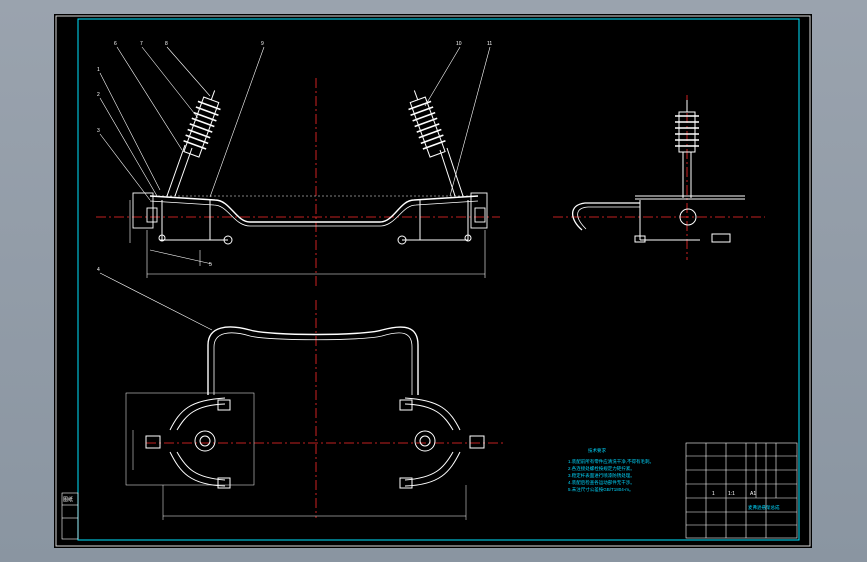 The image size is (867, 562). I want to click on left-stamp-text: 图纸, so click(68, 499).